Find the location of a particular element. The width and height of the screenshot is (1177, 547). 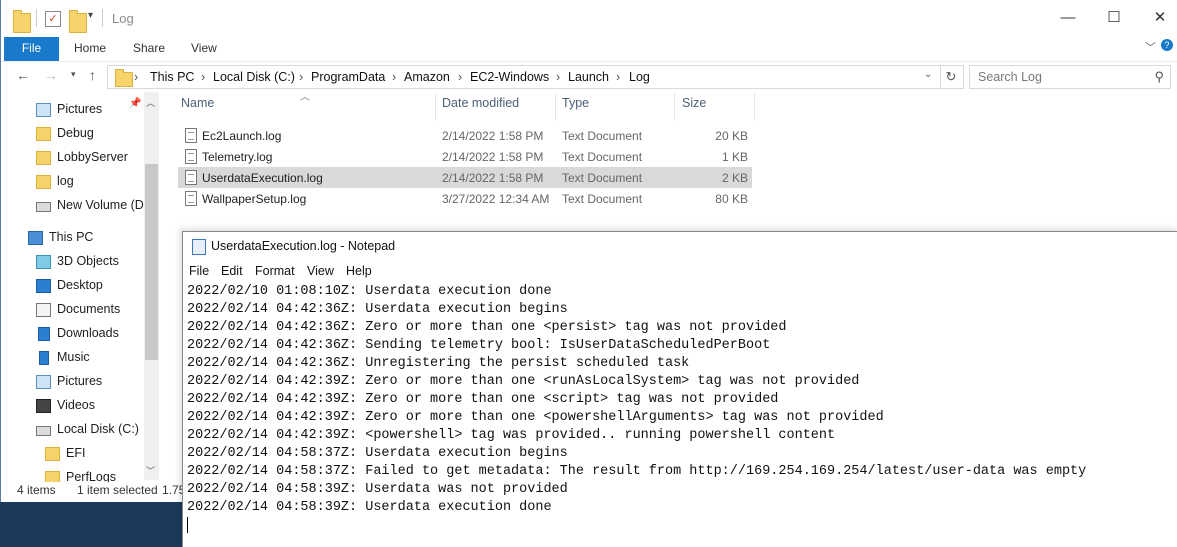

breadcrumb-launch: Launch is located at coordinates (588, 77).